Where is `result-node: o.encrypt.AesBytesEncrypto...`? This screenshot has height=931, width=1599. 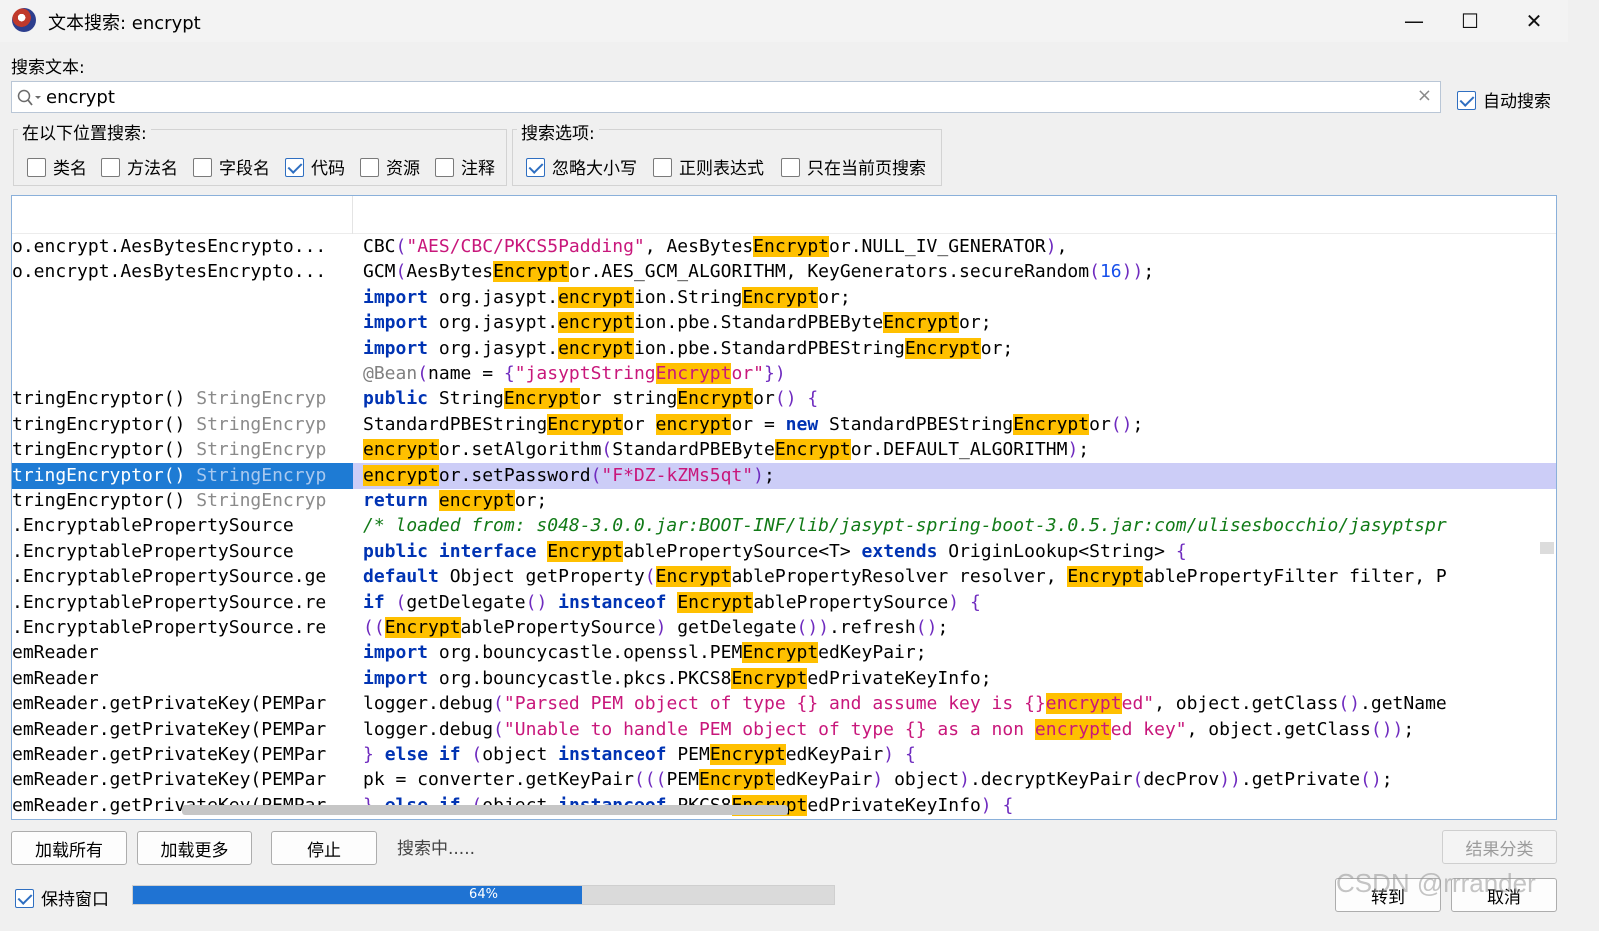 result-node: o.encrypt.AesBytesEncrypto... is located at coordinates (169, 272).